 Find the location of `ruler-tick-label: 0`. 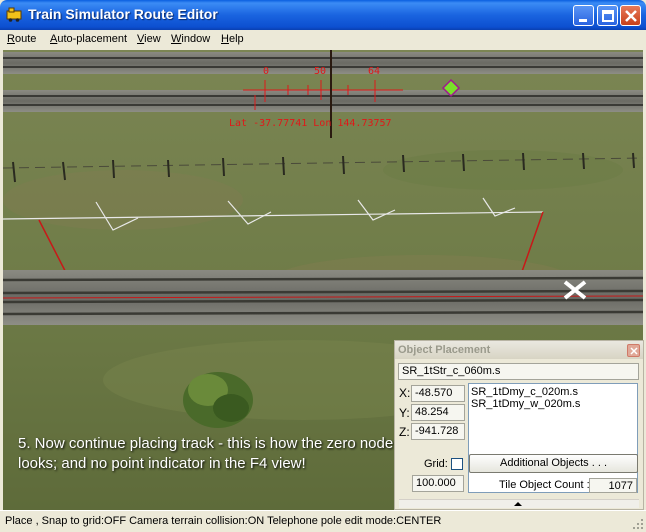

ruler-tick-label: 0 is located at coordinates (266, 71).